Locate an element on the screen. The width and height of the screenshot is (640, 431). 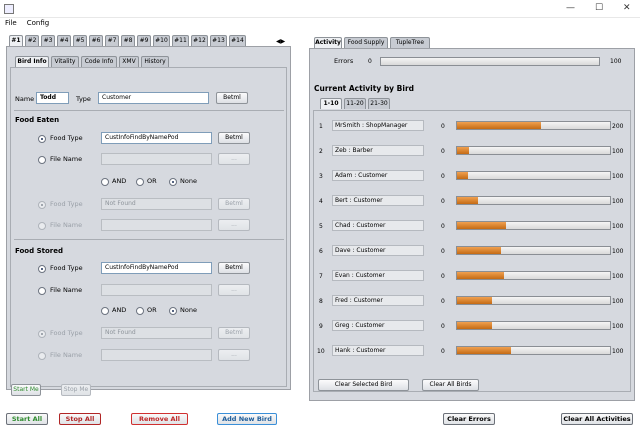
minimize-icon: — is located at coordinates (570, 8).